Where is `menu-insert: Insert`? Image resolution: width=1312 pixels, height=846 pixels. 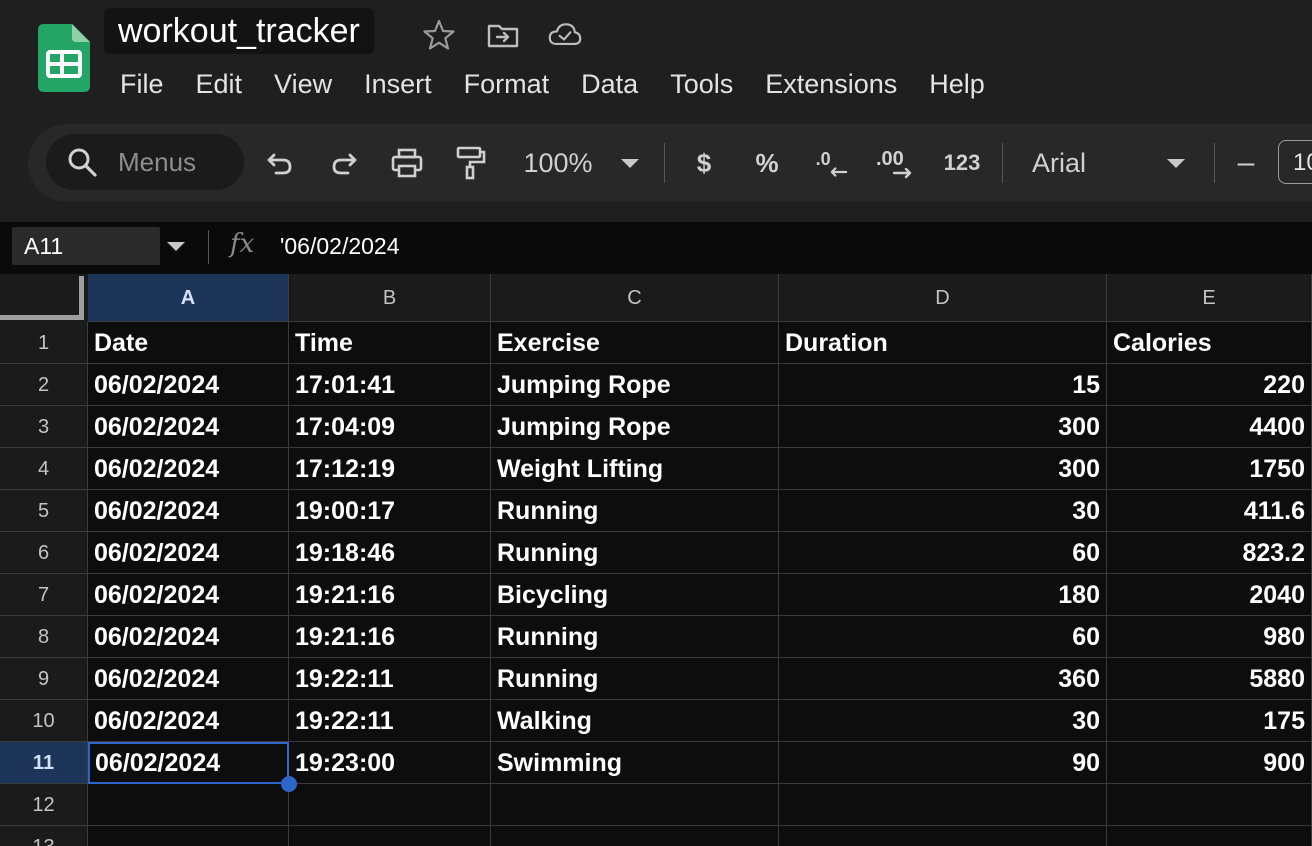 menu-insert: Insert is located at coordinates (398, 84).